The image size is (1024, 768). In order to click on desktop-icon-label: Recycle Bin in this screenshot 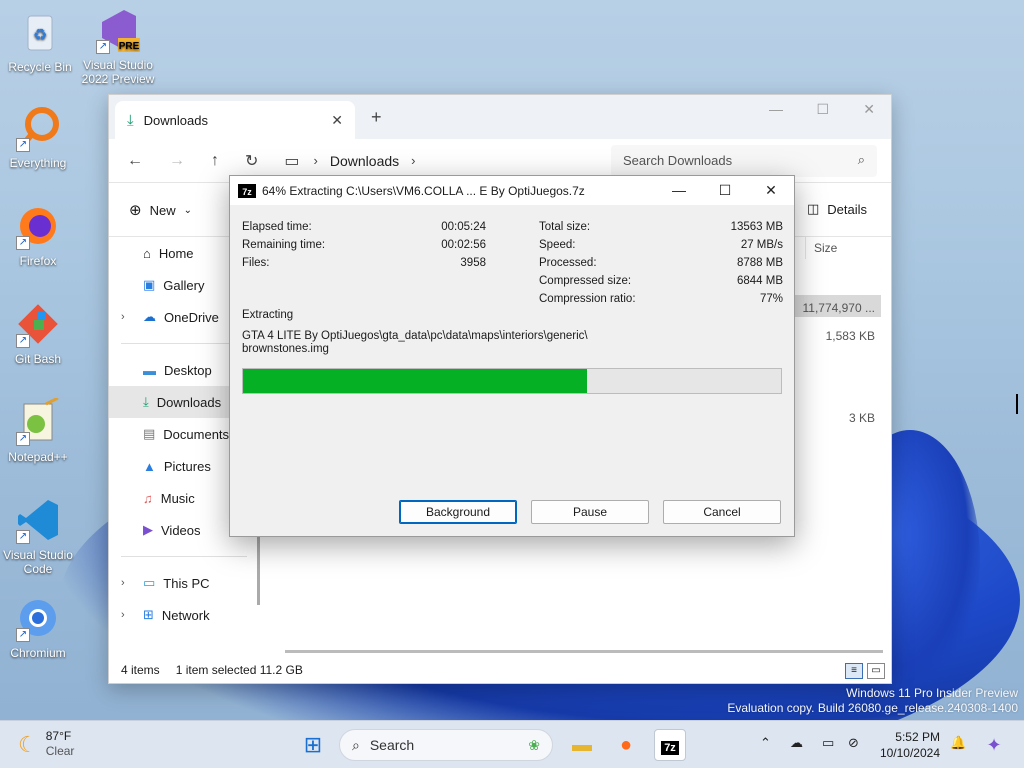, I will do `click(40, 67)`.